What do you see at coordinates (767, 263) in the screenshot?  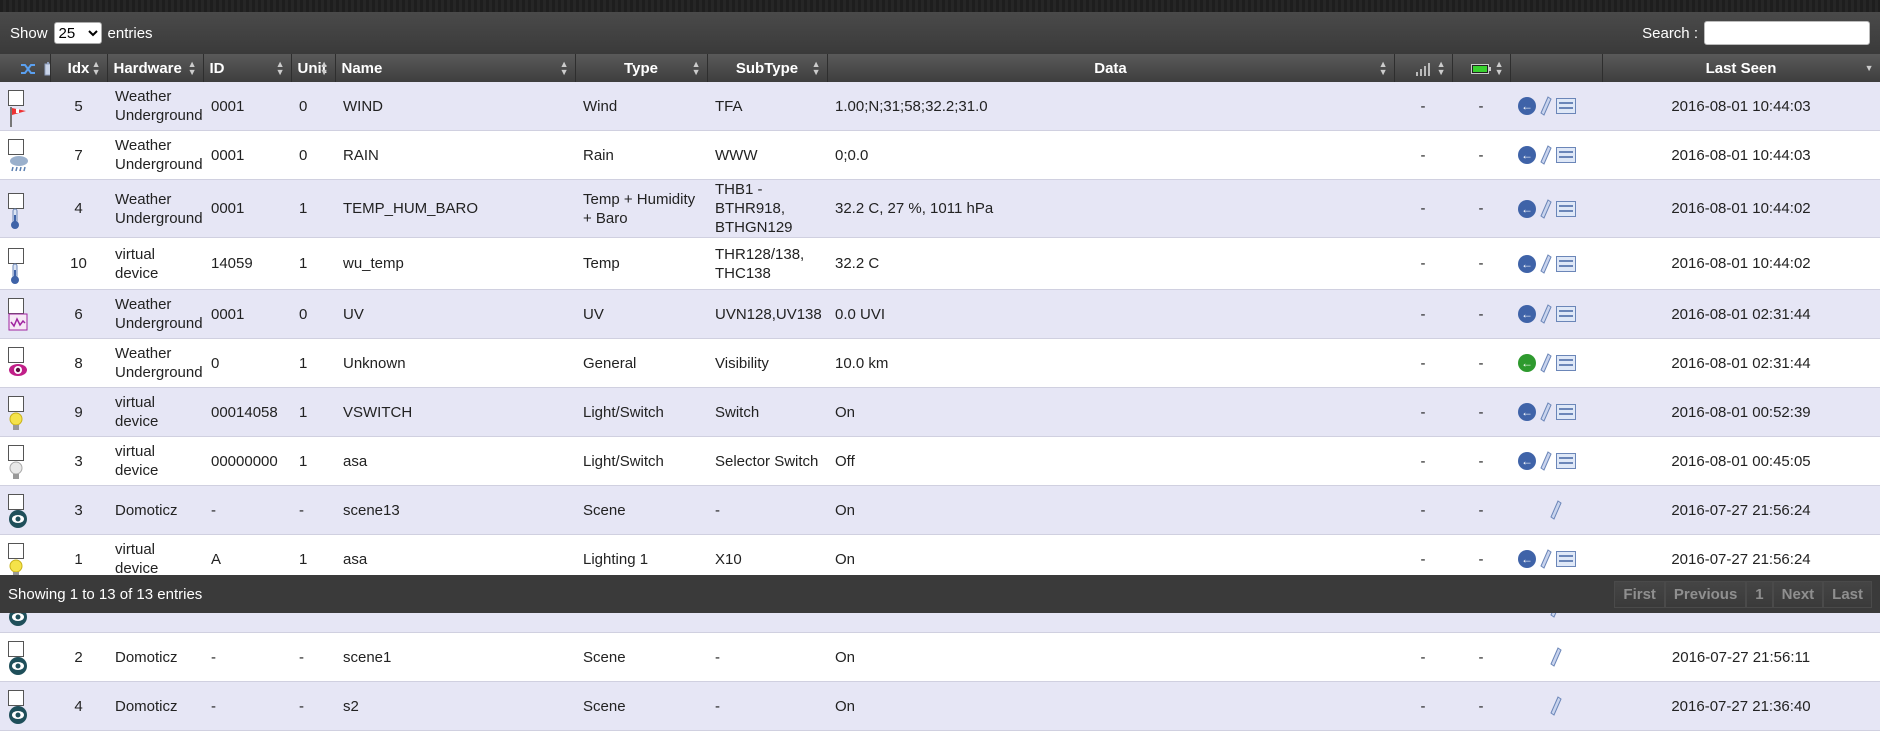 I see `subtype-cell: THR128/138, THC138` at bounding box center [767, 263].